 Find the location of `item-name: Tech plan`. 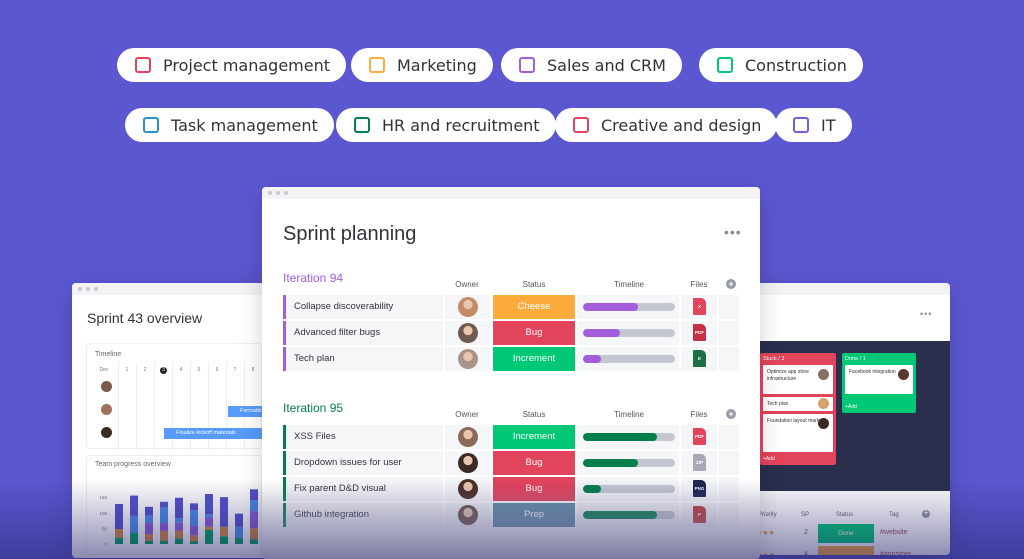

item-name: Tech plan is located at coordinates (363, 359).